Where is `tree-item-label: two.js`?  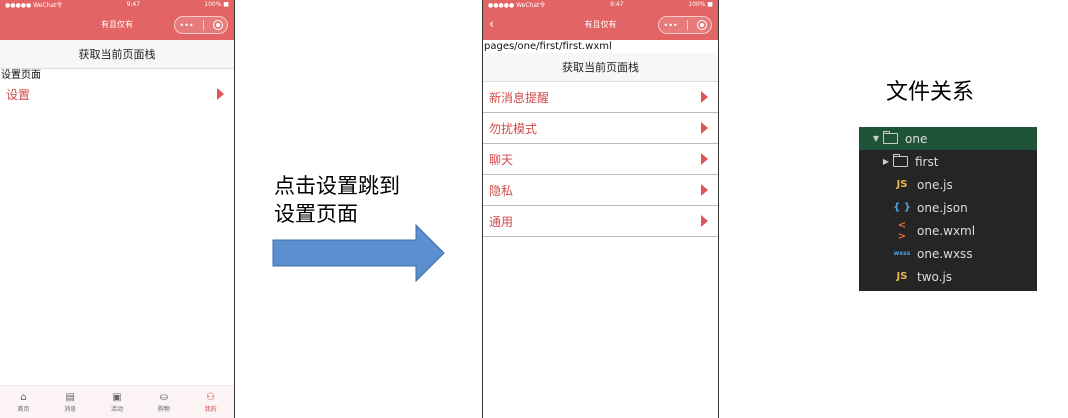 tree-item-label: two.js is located at coordinates (935, 276).